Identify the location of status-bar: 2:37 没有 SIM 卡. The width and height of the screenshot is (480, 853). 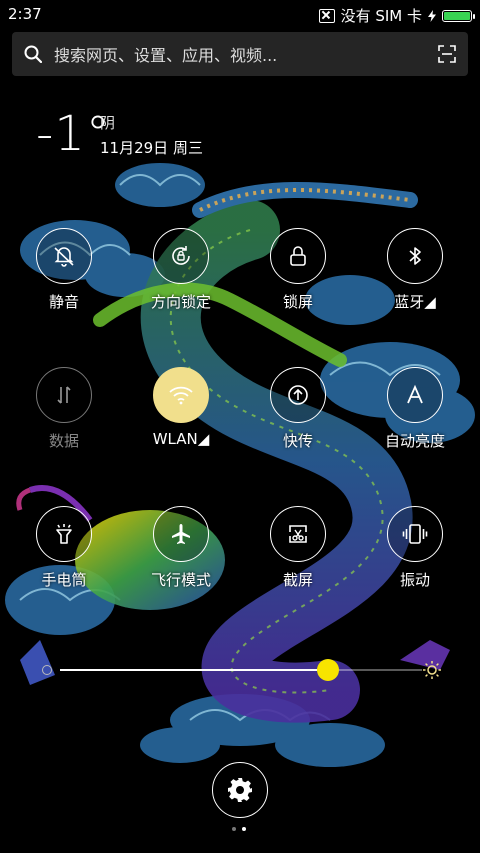
(240, 14).